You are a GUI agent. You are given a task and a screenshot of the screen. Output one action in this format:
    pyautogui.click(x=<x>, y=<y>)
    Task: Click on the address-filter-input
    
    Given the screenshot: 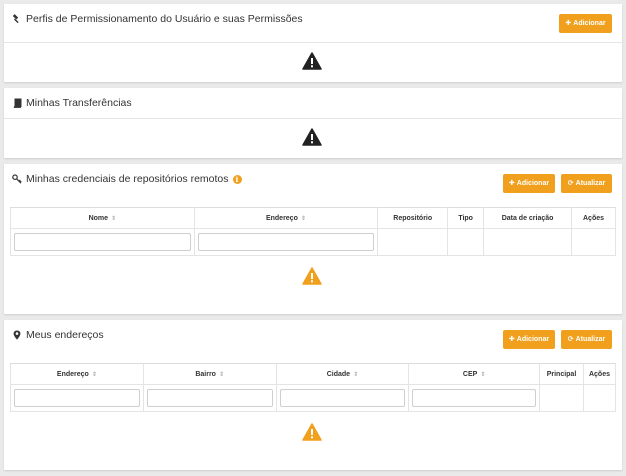 What is the action you would take?
    pyautogui.click(x=286, y=242)
    